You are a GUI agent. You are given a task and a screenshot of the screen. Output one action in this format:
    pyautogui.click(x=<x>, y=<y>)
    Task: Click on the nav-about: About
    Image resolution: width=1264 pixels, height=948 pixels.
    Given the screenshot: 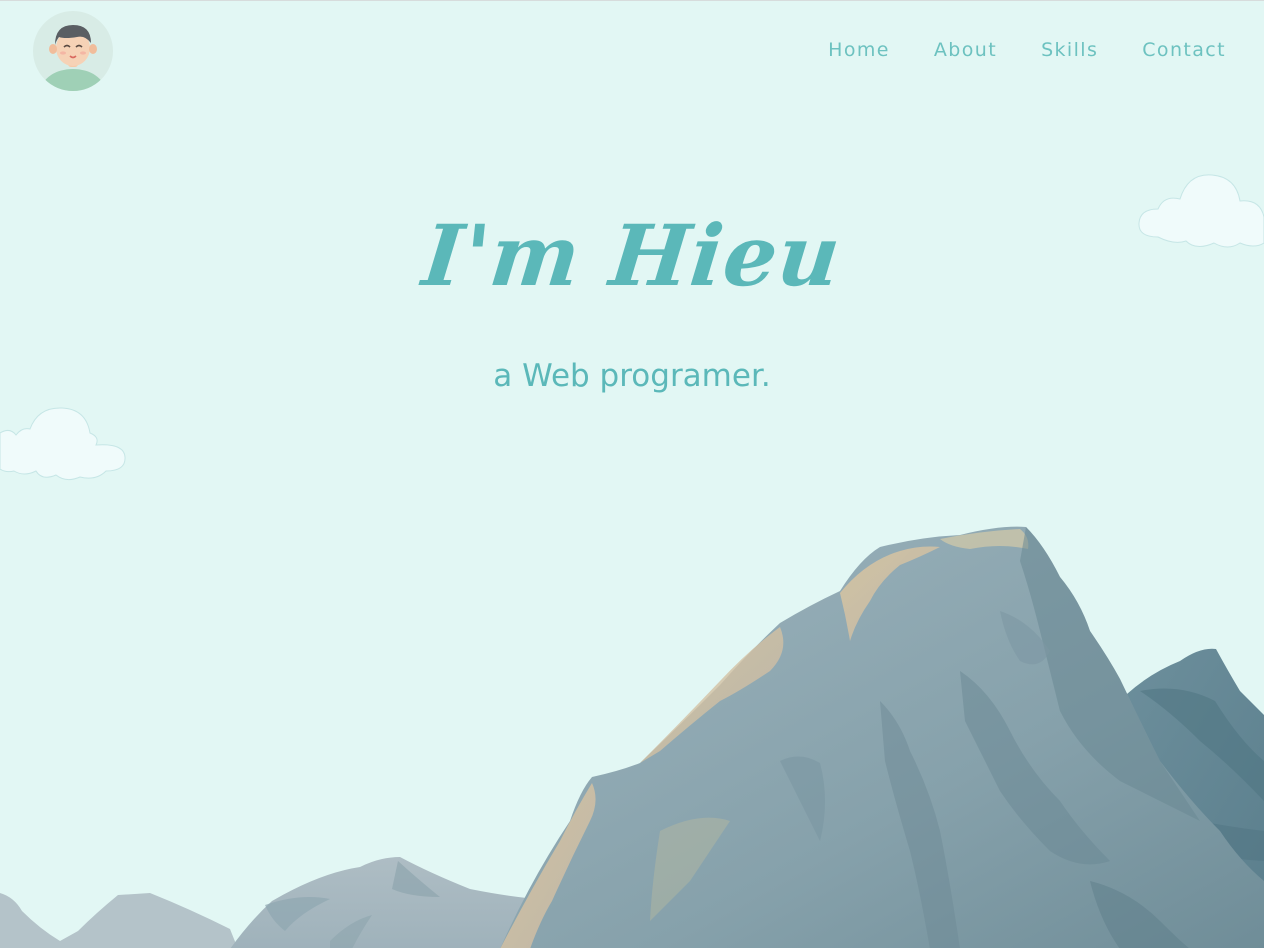 What is the action you would take?
    pyautogui.click(x=965, y=50)
    